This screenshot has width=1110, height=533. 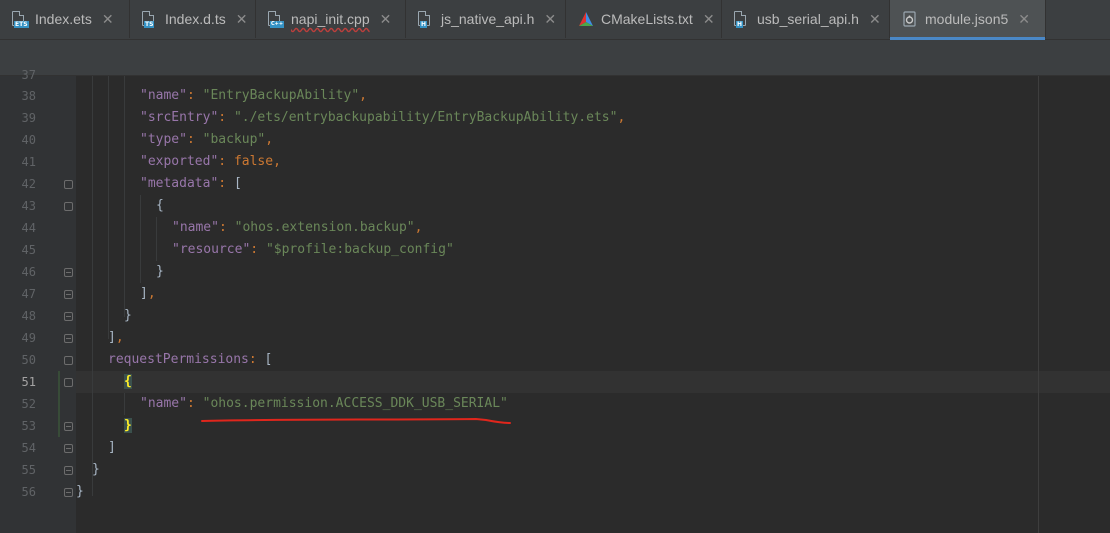 I want to click on line-number: 38, so click(x=28, y=96).